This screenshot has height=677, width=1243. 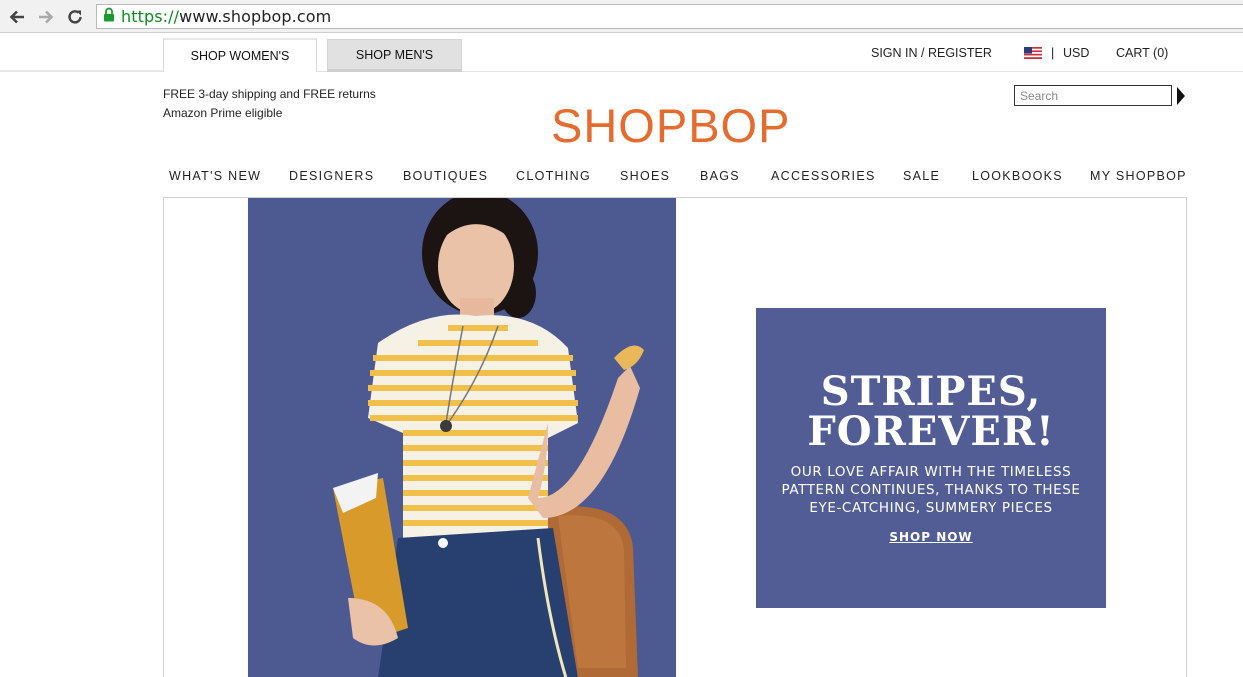 I want to click on reload-icon, so click(x=75, y=17).